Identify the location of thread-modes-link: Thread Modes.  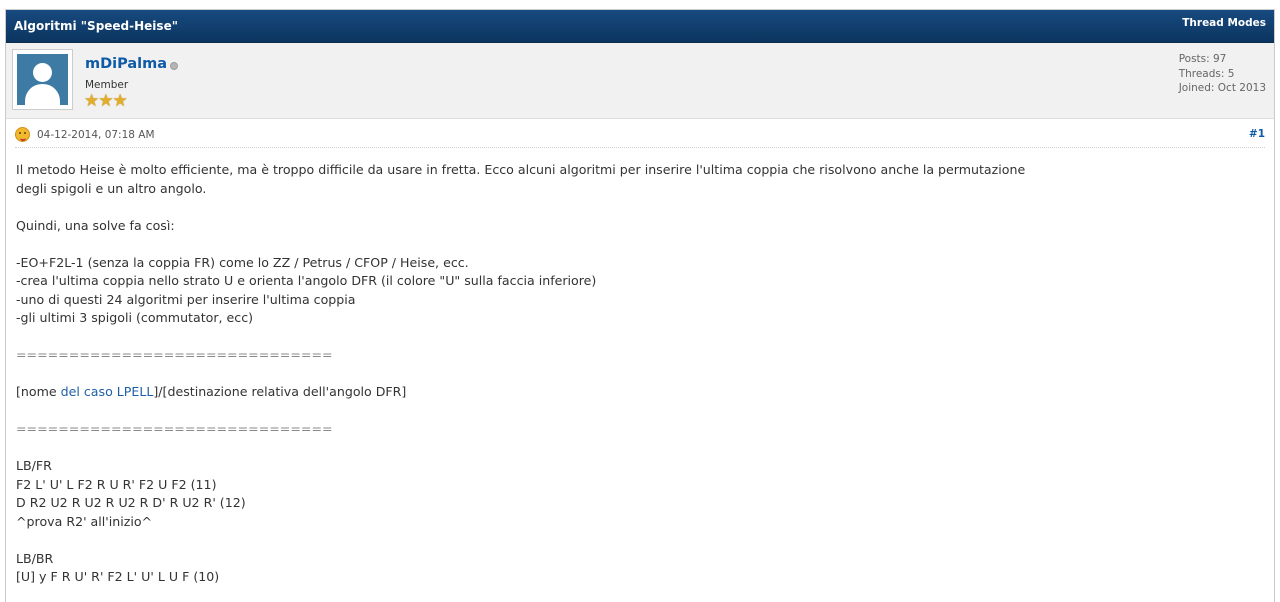
(1224, 23).